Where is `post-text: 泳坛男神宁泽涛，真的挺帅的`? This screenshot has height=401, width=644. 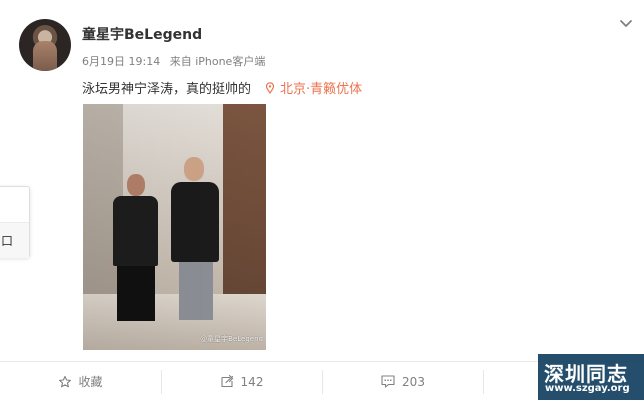 post-text: 泳坛男神宁泽涛，真的挺帅的 is located at coordinates (167, 89).